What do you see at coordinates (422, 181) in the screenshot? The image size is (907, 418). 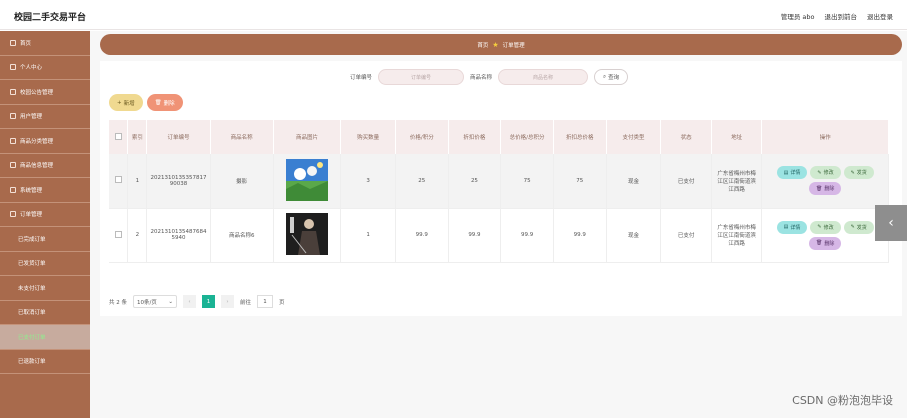 I see `row-price: 25` at bounding box center [422, 181].